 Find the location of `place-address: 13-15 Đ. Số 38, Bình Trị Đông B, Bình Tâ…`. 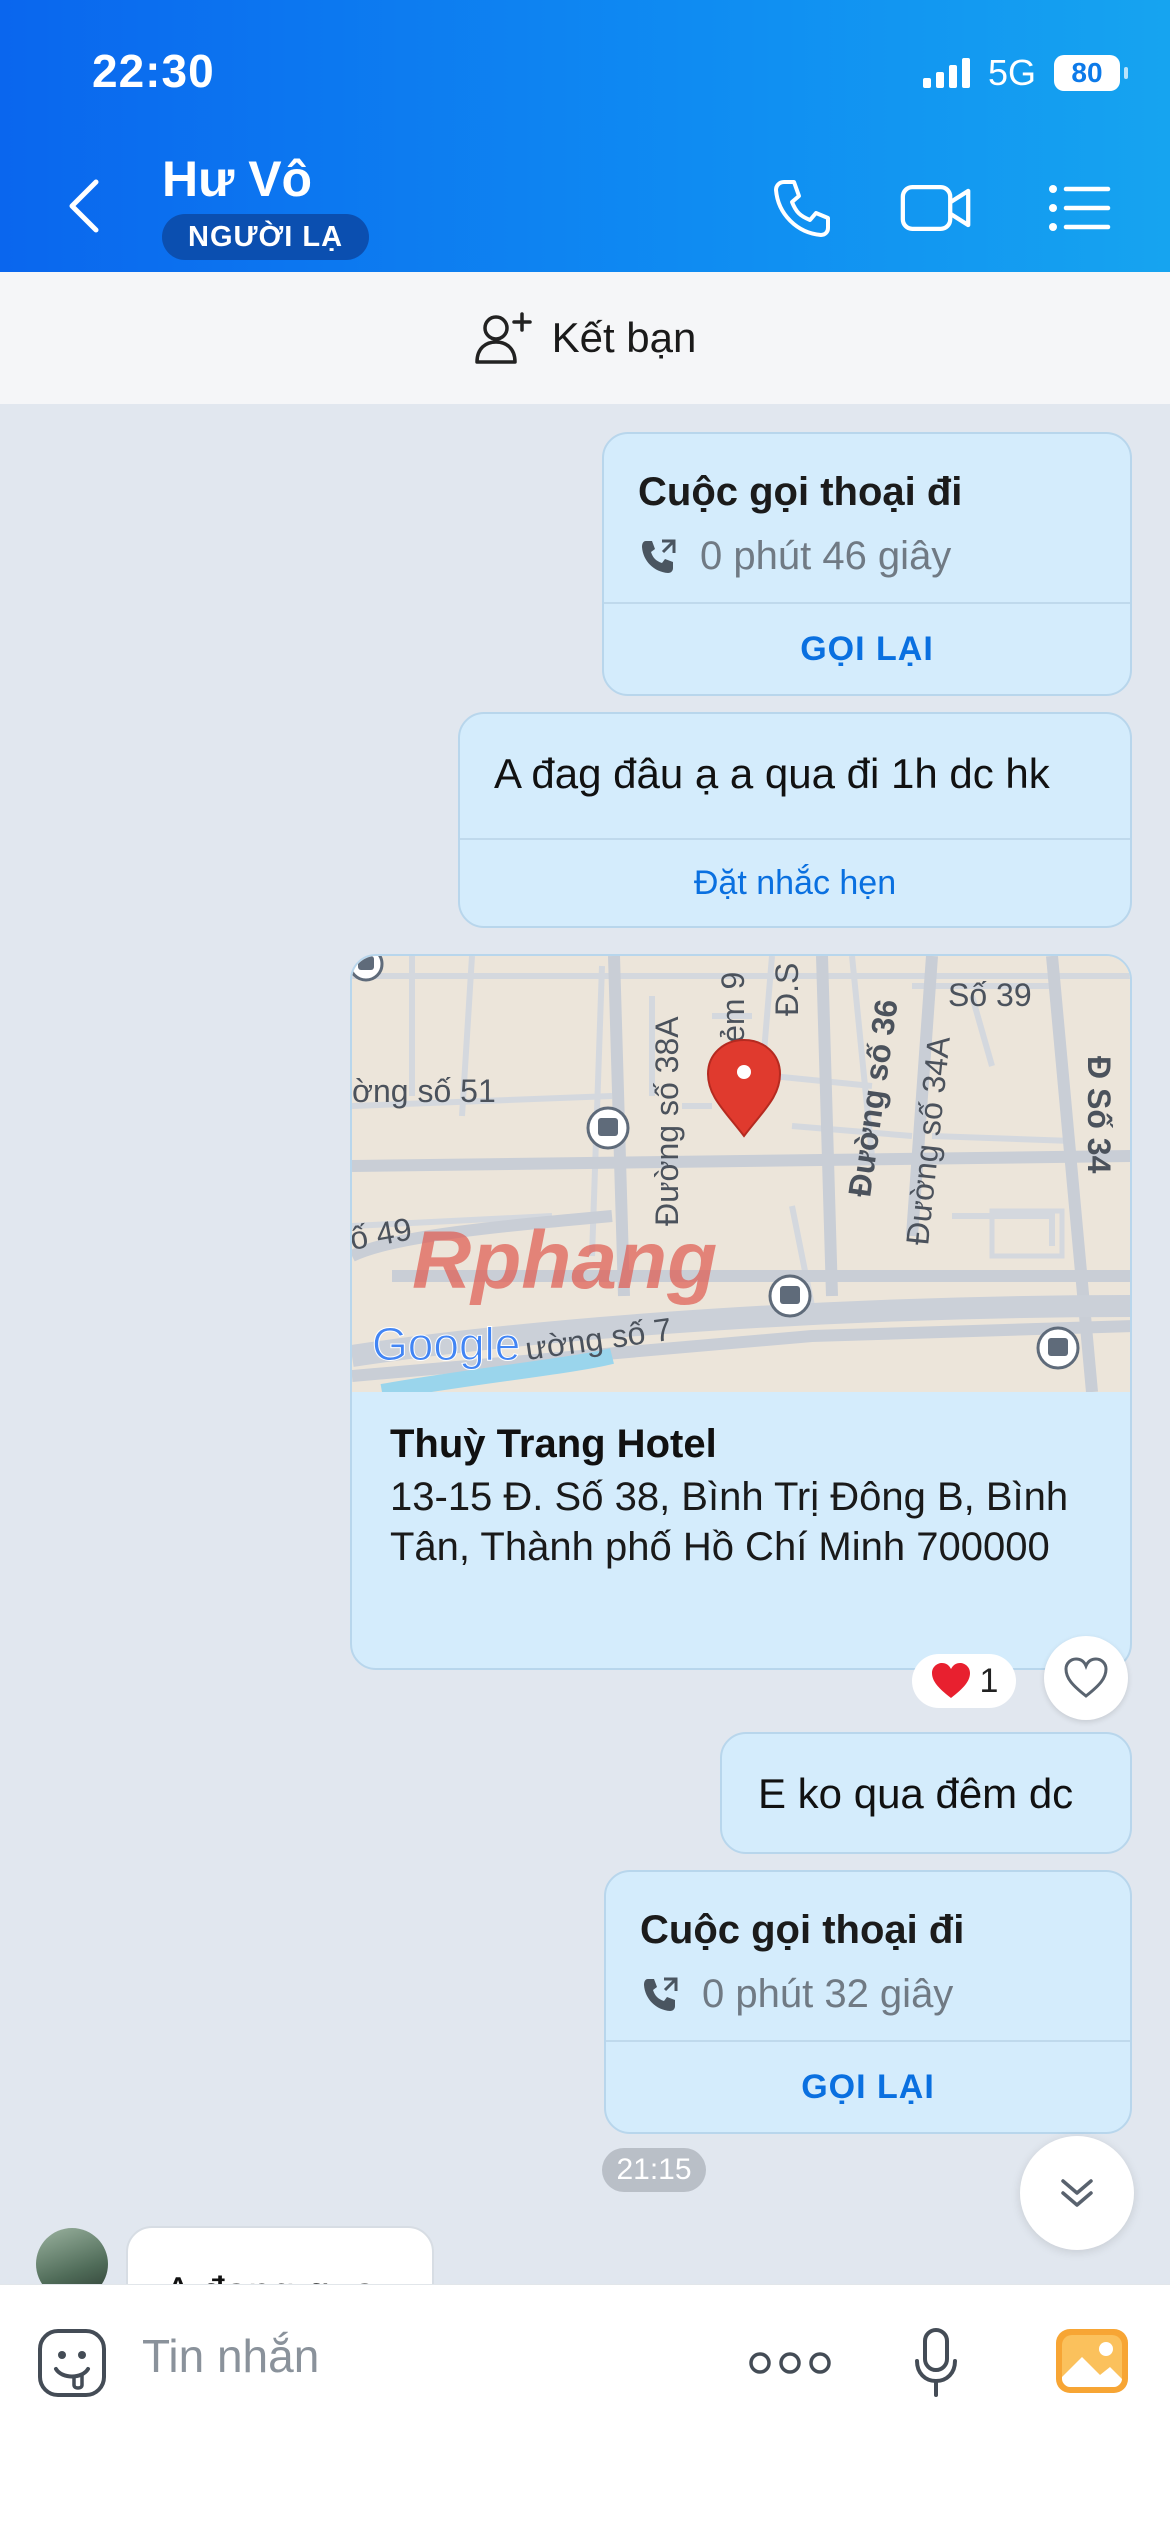

place-address: 13-15 Đ. Số 38, Bình Trị Đông B, Bình Tâ… is located at coordinates (729, 1522).